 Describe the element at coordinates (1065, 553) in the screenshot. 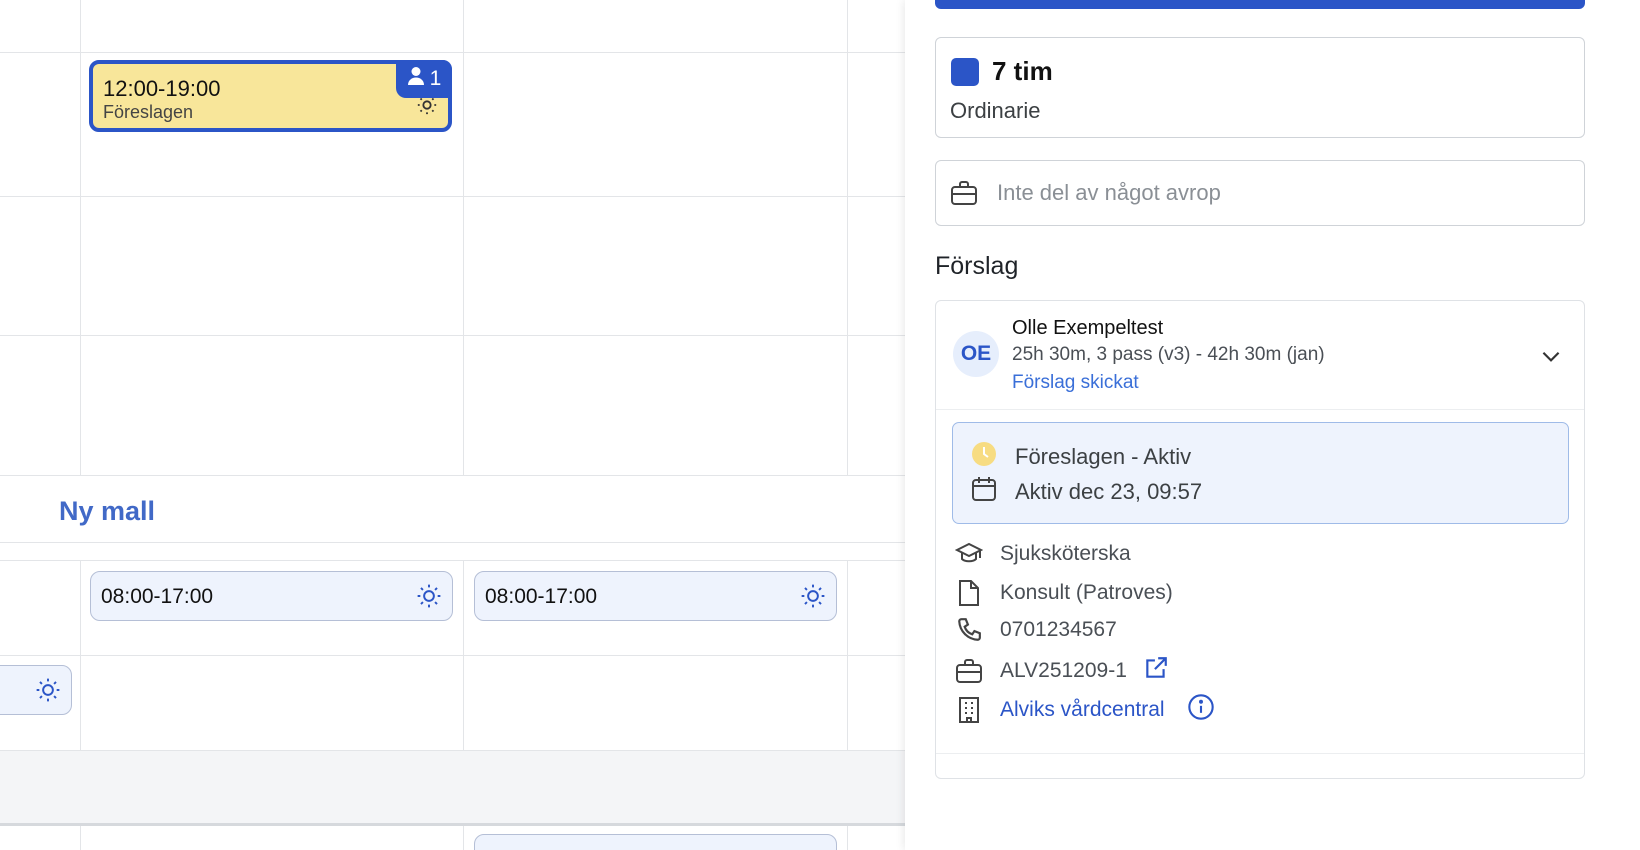

I see `role: Sjuksköterska` at that location.